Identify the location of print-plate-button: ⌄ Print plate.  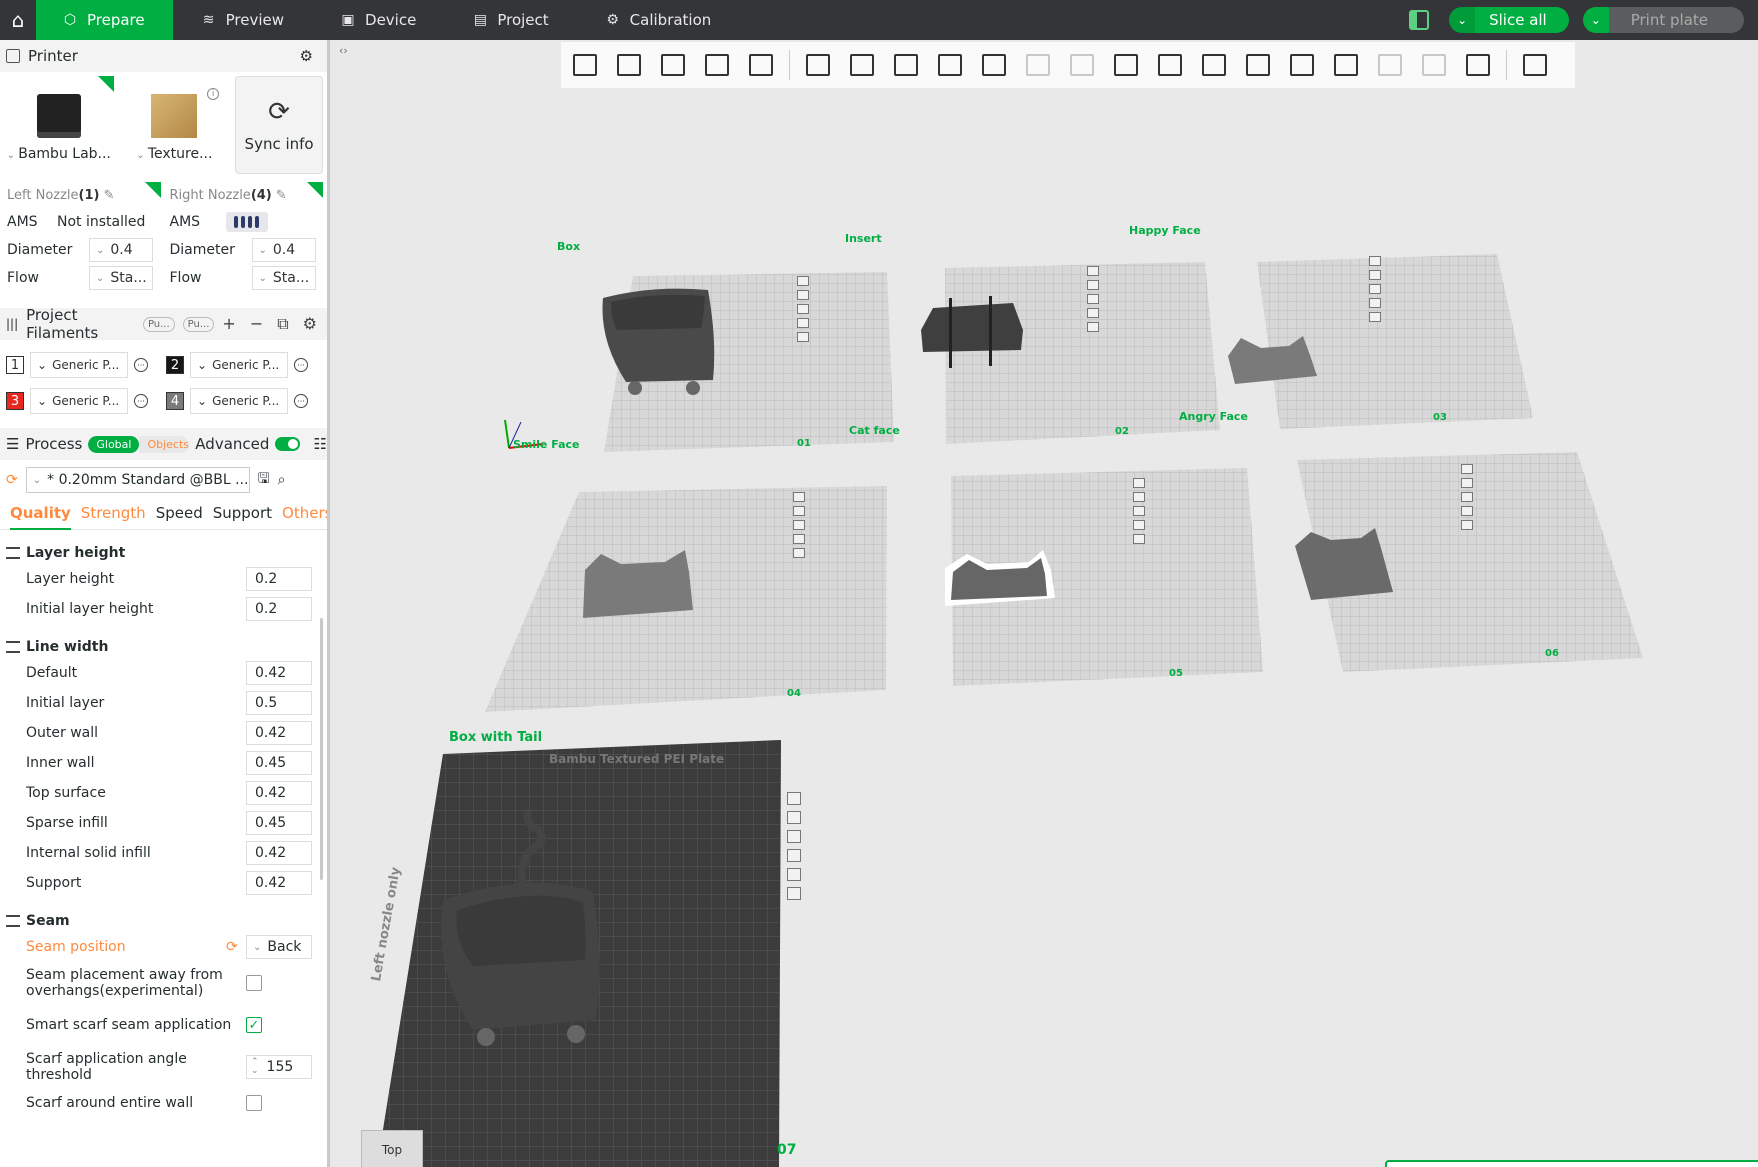
(1663, 20).